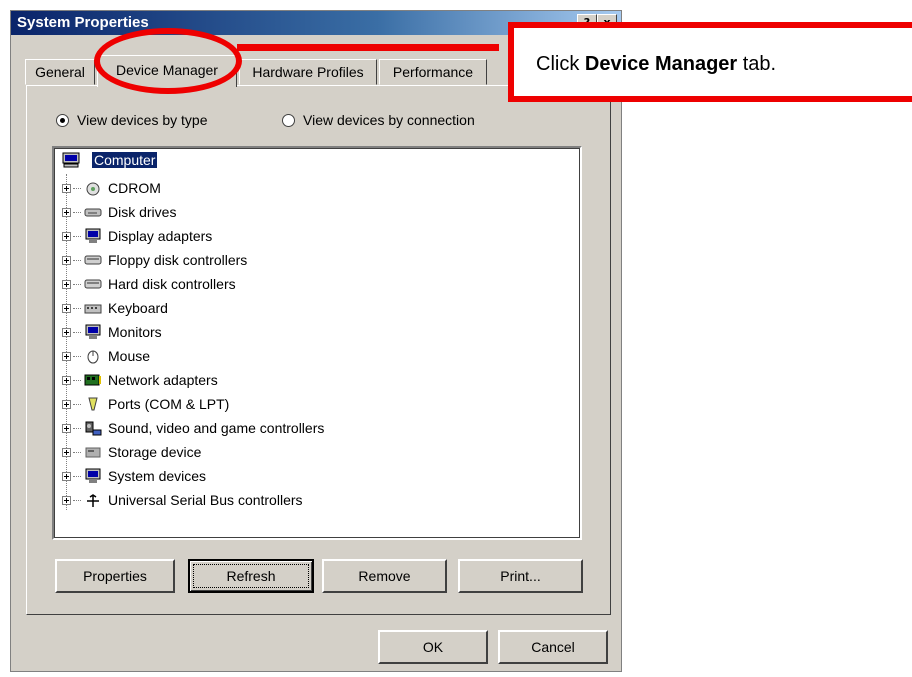  What do you see at coordinates (661, 64) in the screenshot?
I see `callout-bold: Device Manager` at bounding box center [661, 64].